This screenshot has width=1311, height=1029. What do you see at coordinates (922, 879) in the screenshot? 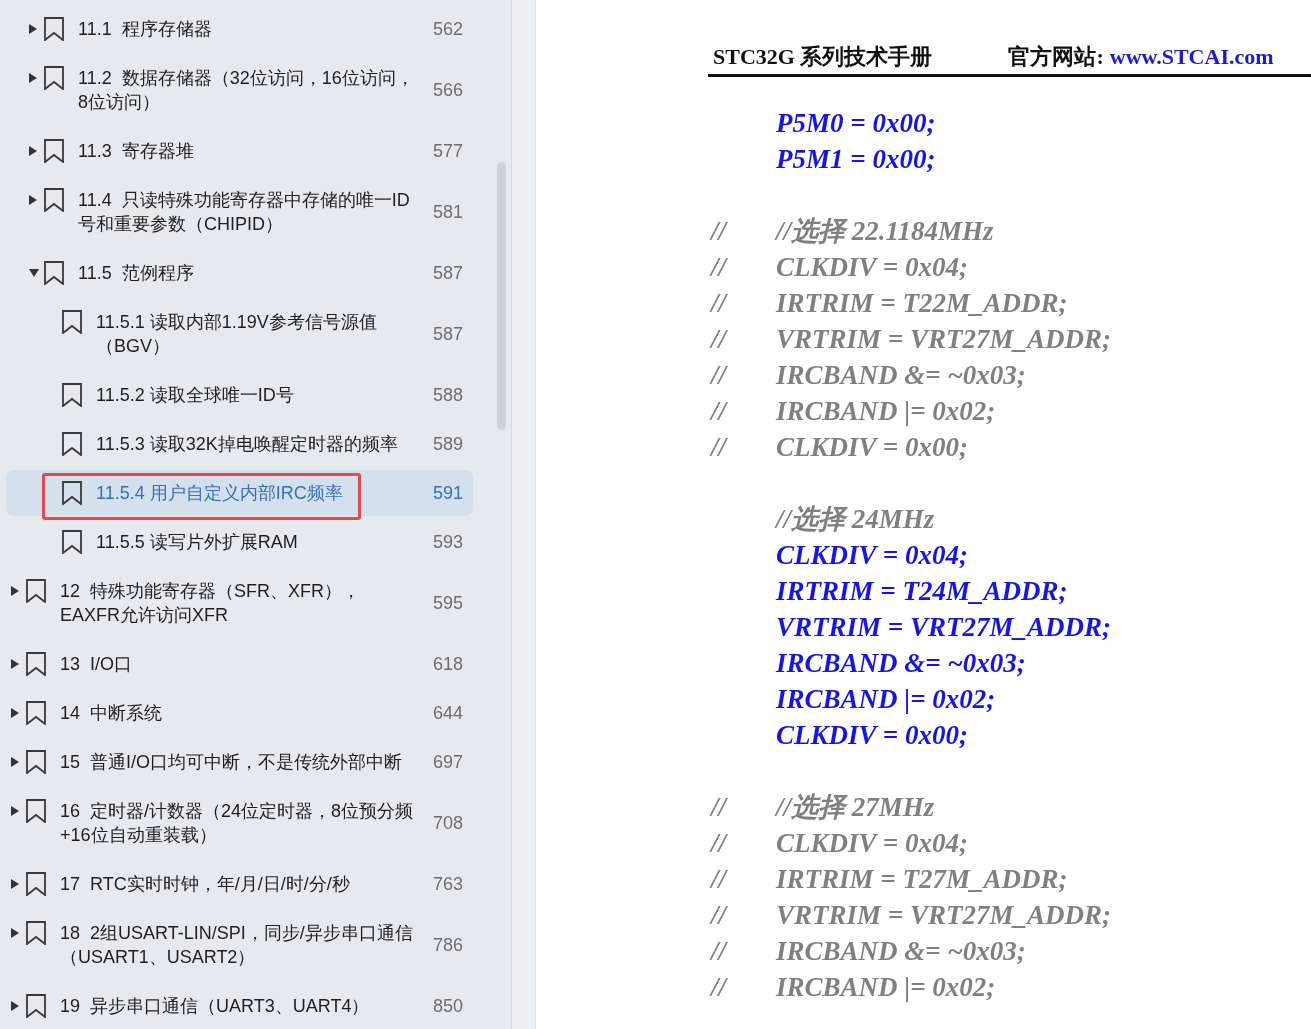
I see `code-comment: IRTRIM = T27M_ADDR;` at bounding box center [922, 879].